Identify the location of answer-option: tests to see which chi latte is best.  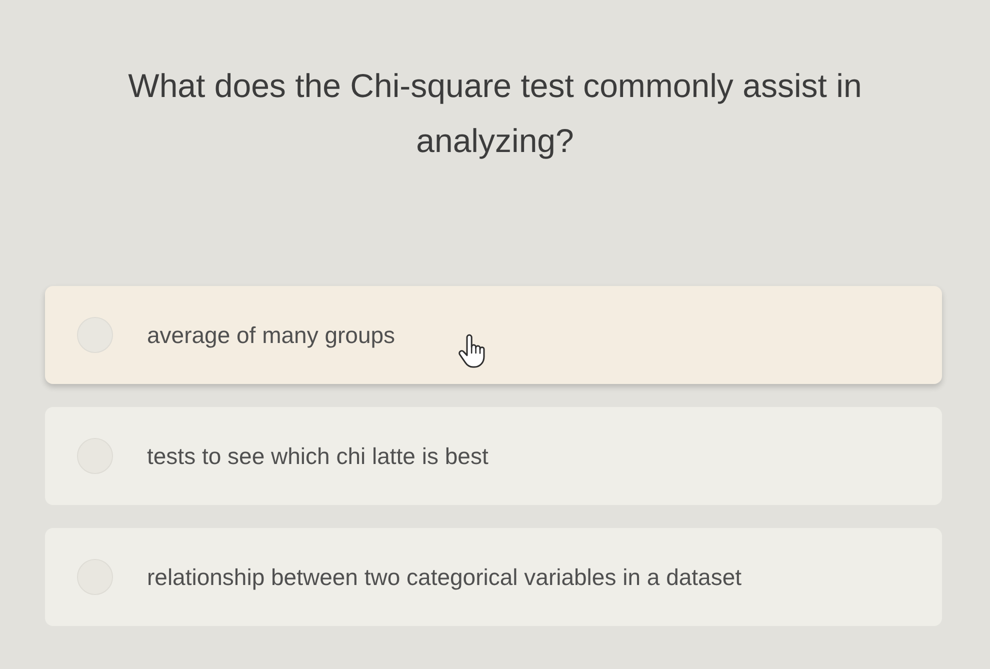
(493, 456).